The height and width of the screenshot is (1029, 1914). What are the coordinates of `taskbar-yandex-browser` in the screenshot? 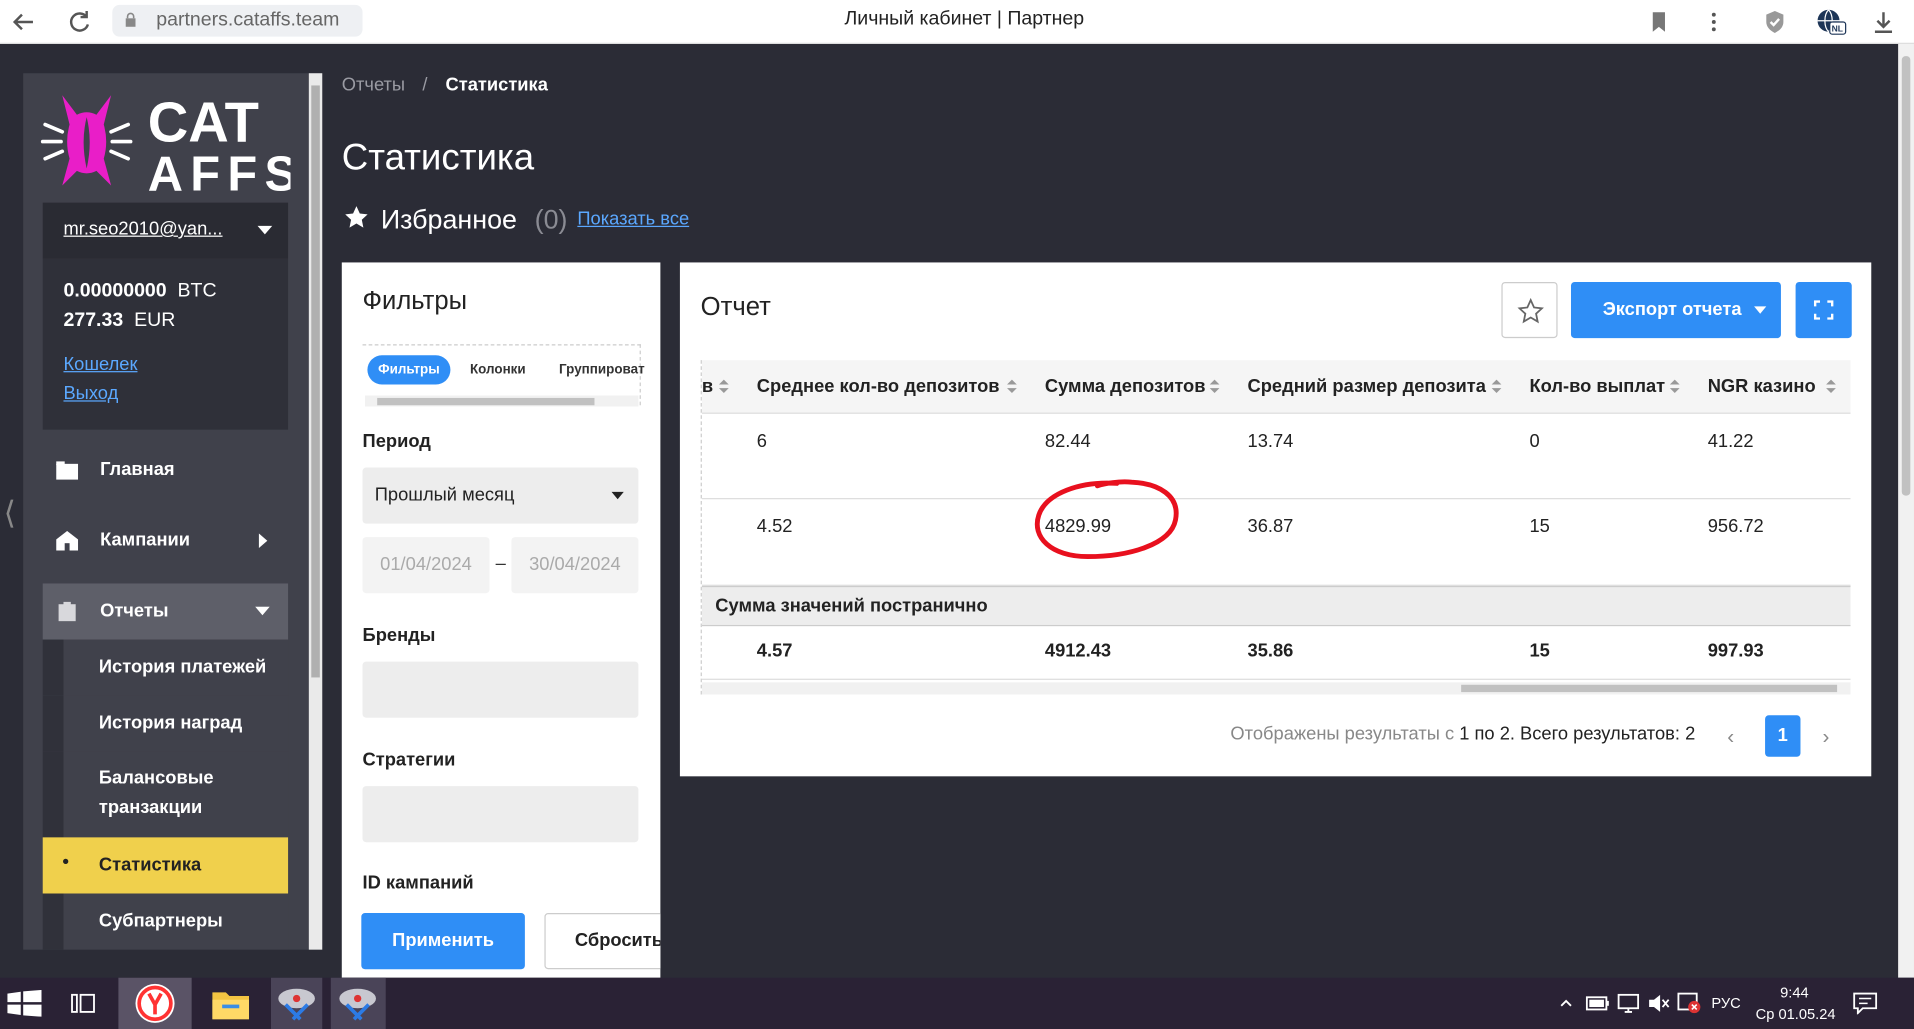 It's located at (155, 1003).